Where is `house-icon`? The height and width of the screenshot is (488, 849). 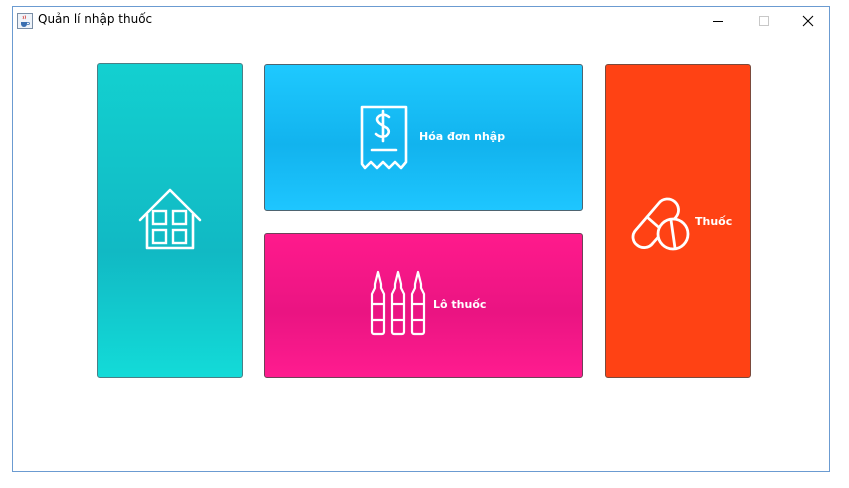
house-icon is located at coordinates (170, 219).